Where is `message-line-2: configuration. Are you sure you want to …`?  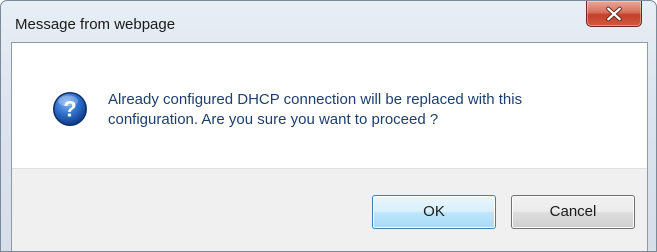 message-line-2: configuration. Are you sure you want to … is located at coordinates (273, 119).